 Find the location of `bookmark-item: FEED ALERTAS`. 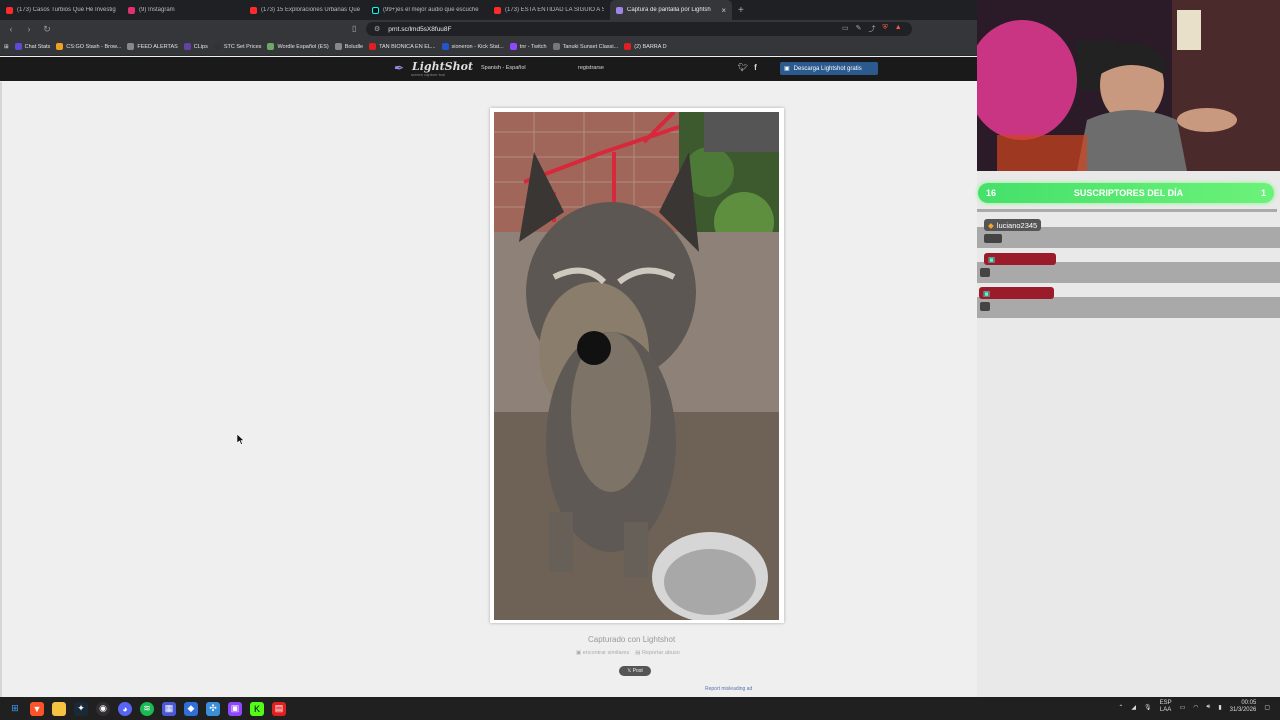

bookmark-item: FEED ALERTAS is located at coordinates (152, 46).